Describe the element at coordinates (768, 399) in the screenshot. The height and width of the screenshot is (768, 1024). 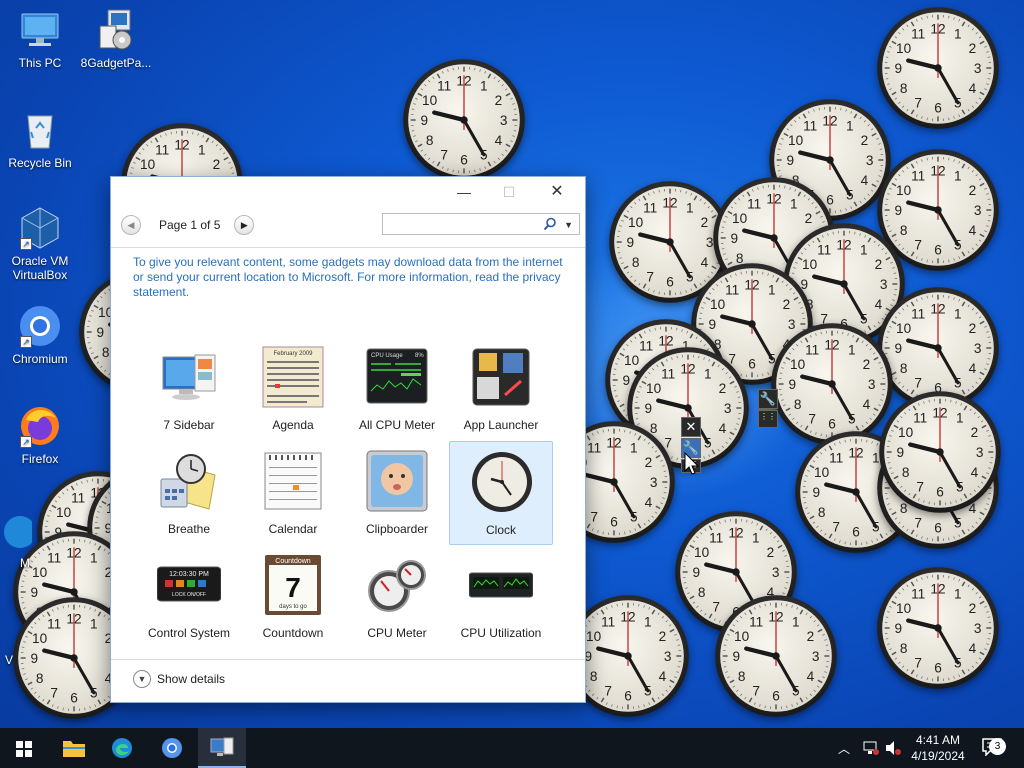
I see `gadget-options-button: 🔧` at that location.